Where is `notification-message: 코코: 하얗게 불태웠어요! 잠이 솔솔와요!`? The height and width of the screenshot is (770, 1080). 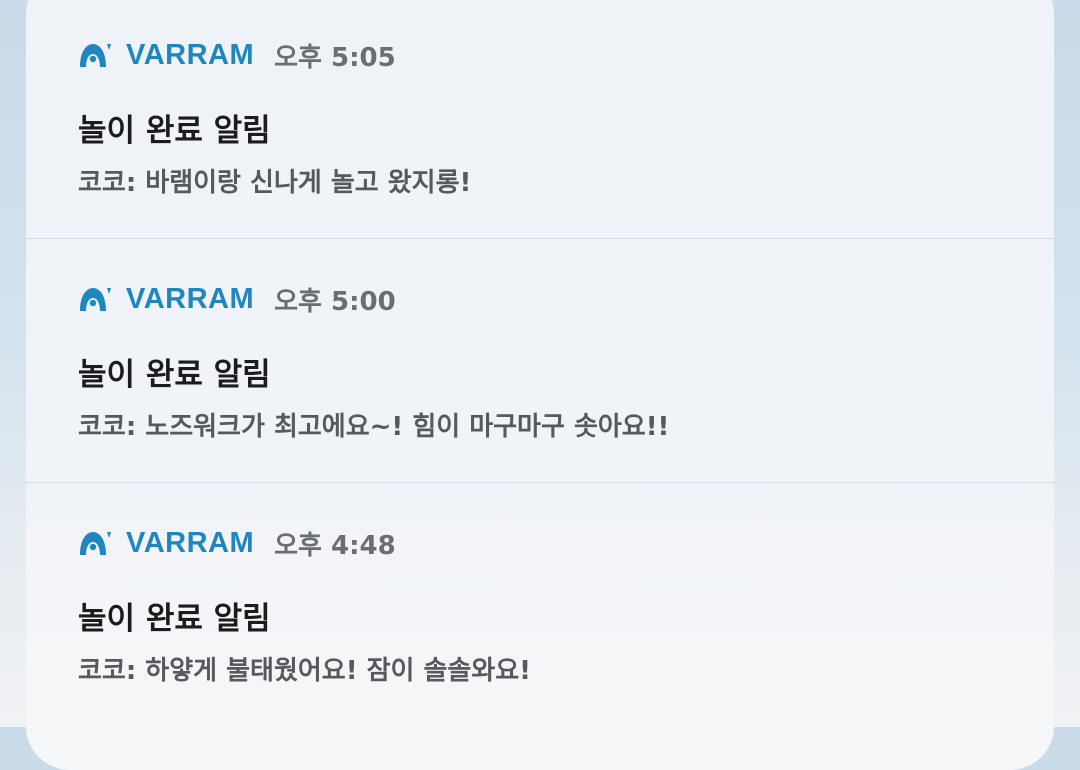
notification-message: 코코: 하얗게 불태웠어요! 잠이 솔솔와요! is located at coordinates (305, 671).